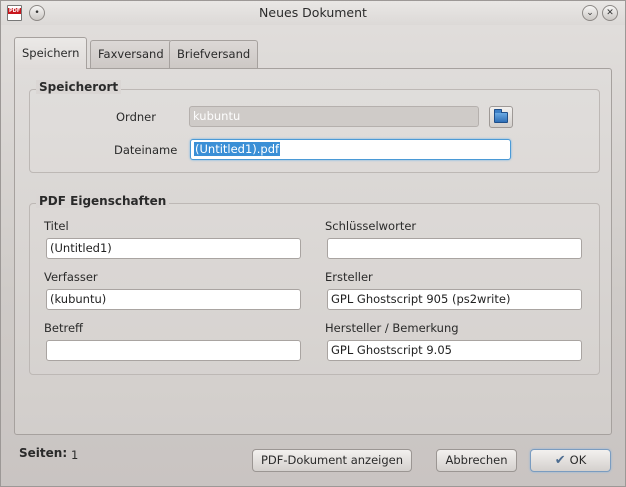 Image resolution: width=626 pixels, height=487 pixels. I want to click on schluesselwoerter-input, so click(454, 248).